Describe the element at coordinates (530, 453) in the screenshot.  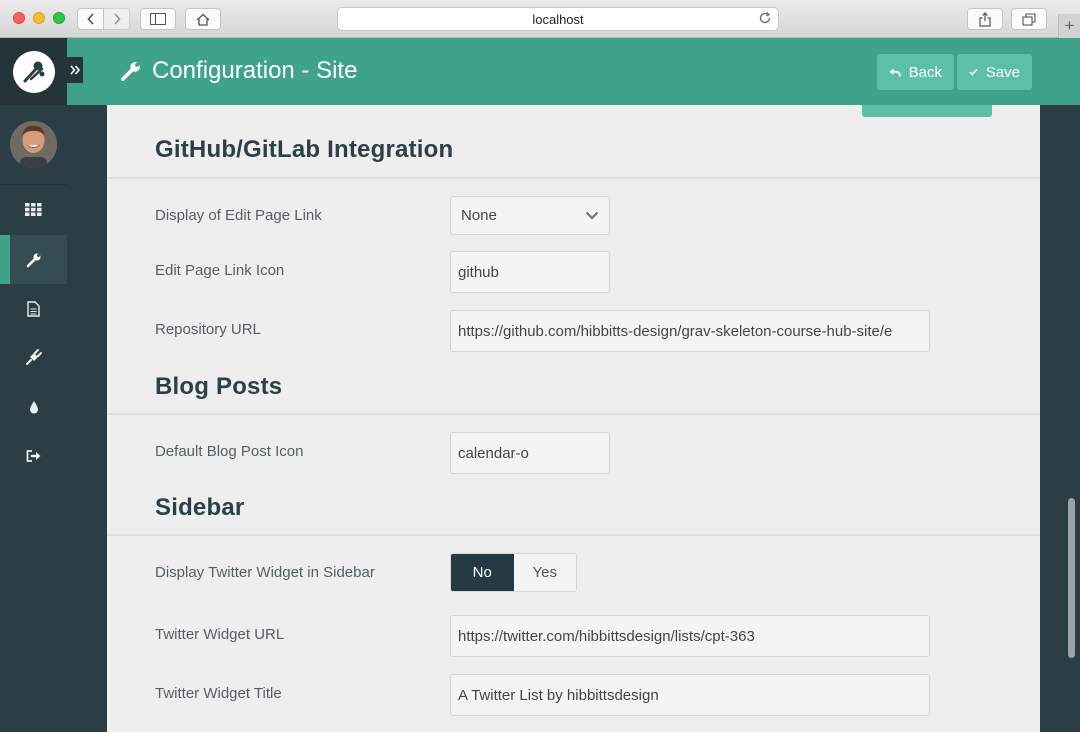
I see `blog-post-icon-field: calendar-o` at that location.